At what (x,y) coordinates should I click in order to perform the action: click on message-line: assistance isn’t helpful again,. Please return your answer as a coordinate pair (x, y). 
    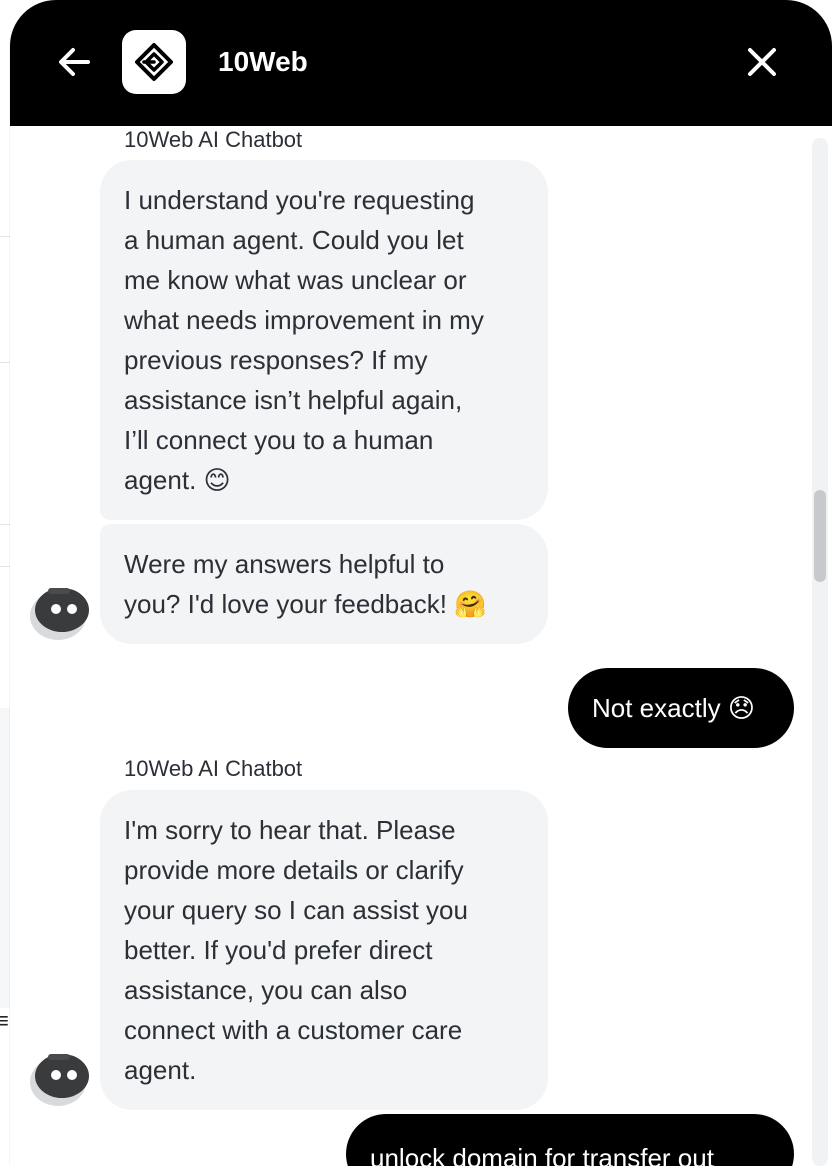
    Looking at the image, I should click on (293, 400).